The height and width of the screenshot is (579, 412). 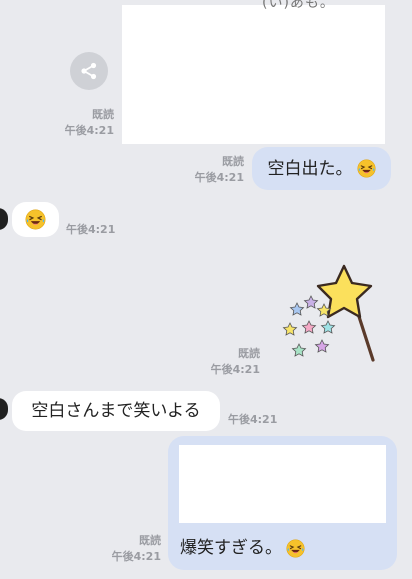 I want to click on message-text: 空白出た。, so click(x=310, y=168).